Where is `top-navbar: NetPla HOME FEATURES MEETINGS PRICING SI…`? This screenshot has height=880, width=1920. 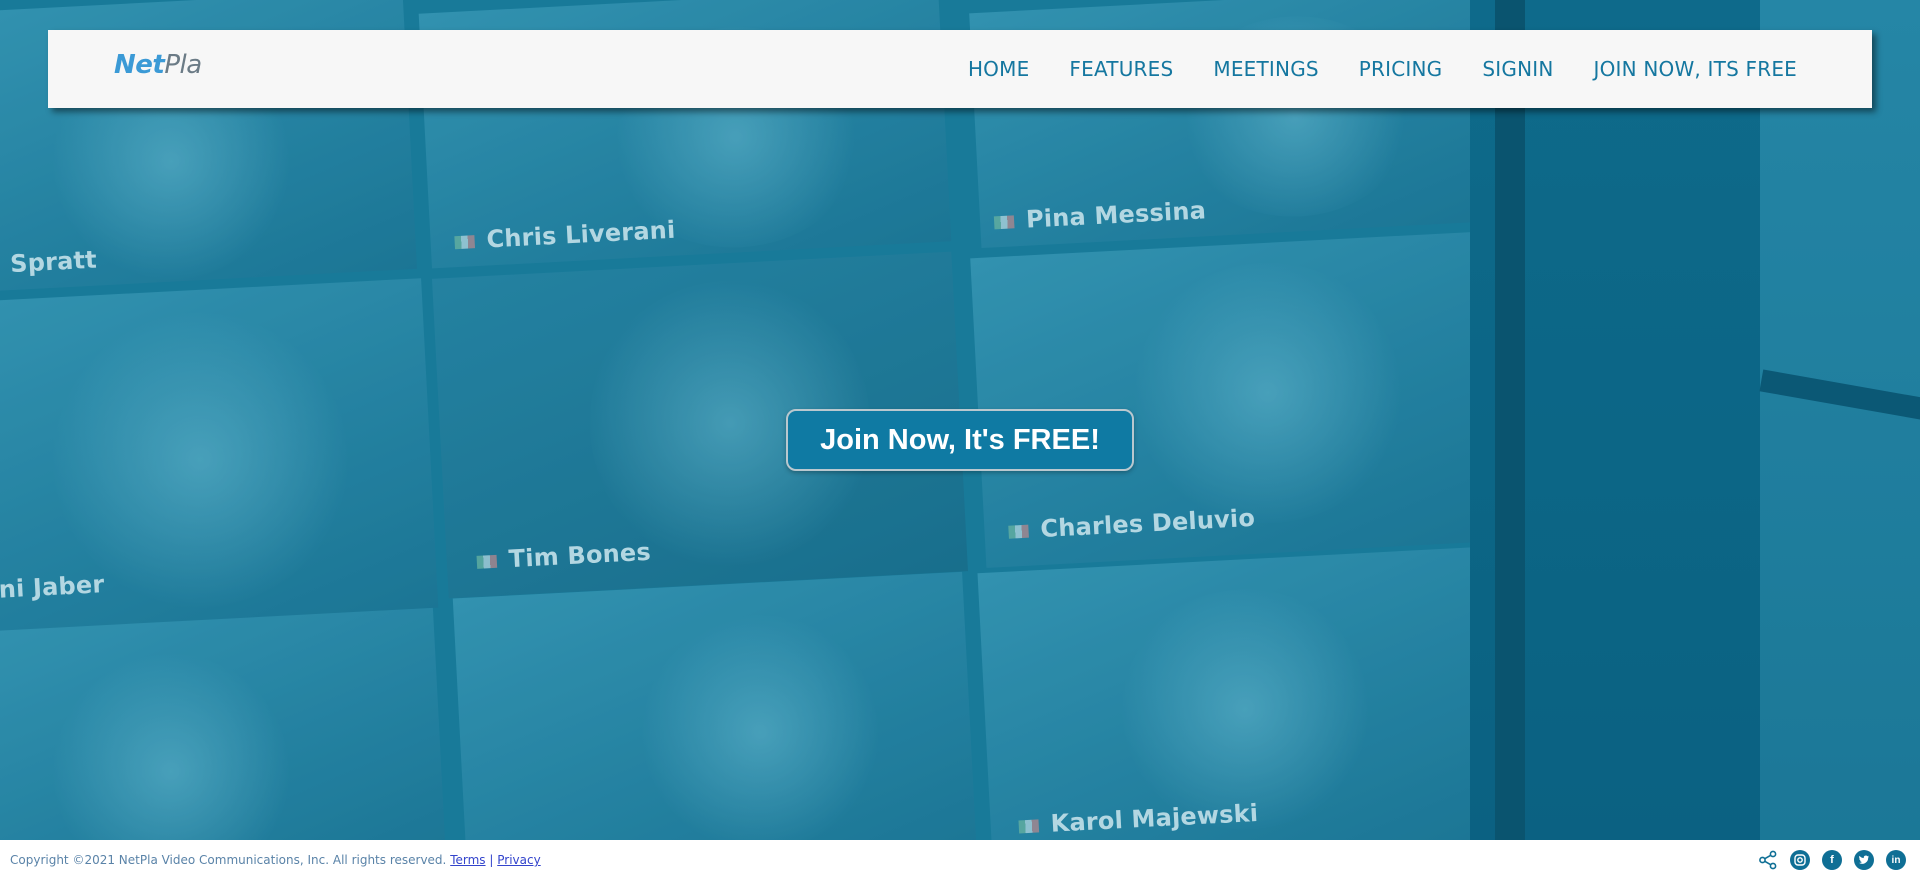 top-navbar: NetPla HOME FEATURES MEETINGS PRICING SI… is located at coordinates (960, 69).